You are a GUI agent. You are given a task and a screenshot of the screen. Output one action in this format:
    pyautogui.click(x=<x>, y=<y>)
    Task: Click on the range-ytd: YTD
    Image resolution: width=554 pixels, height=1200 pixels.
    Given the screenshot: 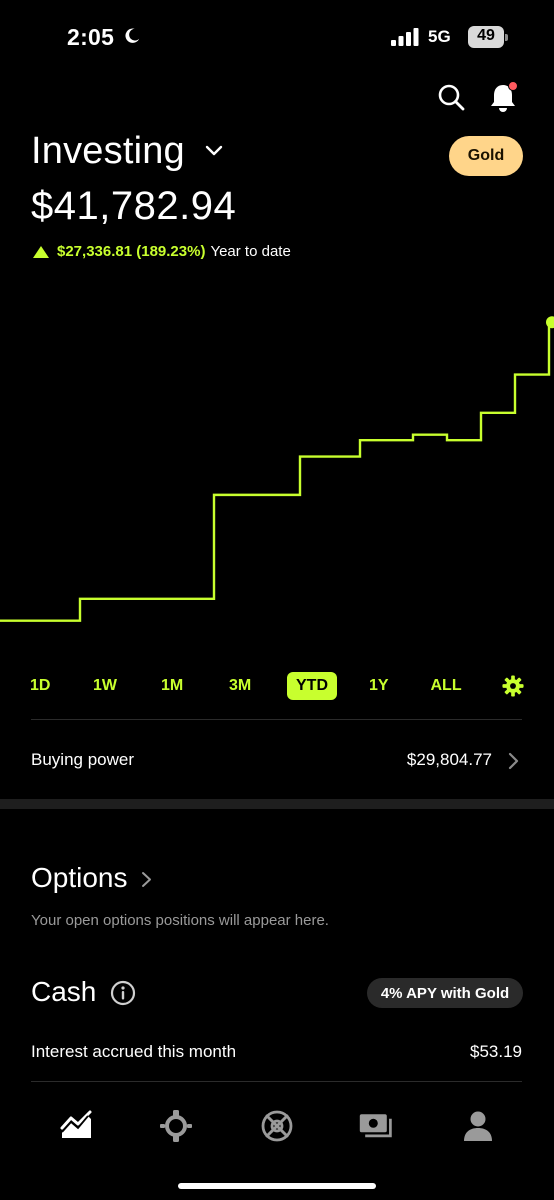 What is the action you would take?
    pyautogui.click(x=312, y=686)
    